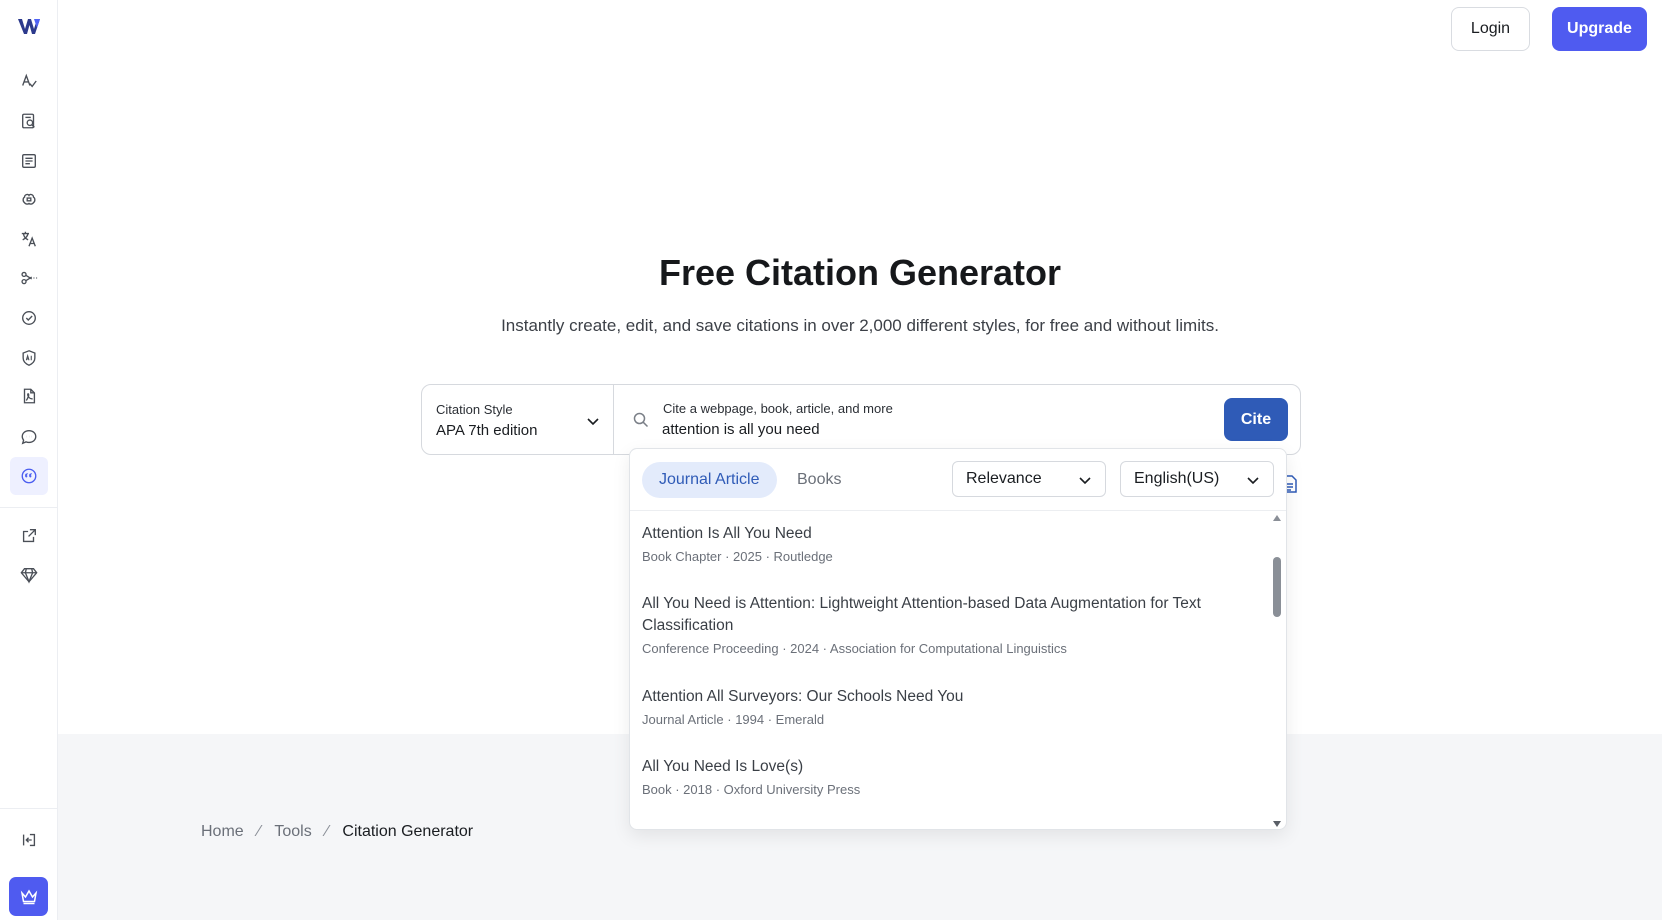  I want to click on crown-icon, so click(29, 897).